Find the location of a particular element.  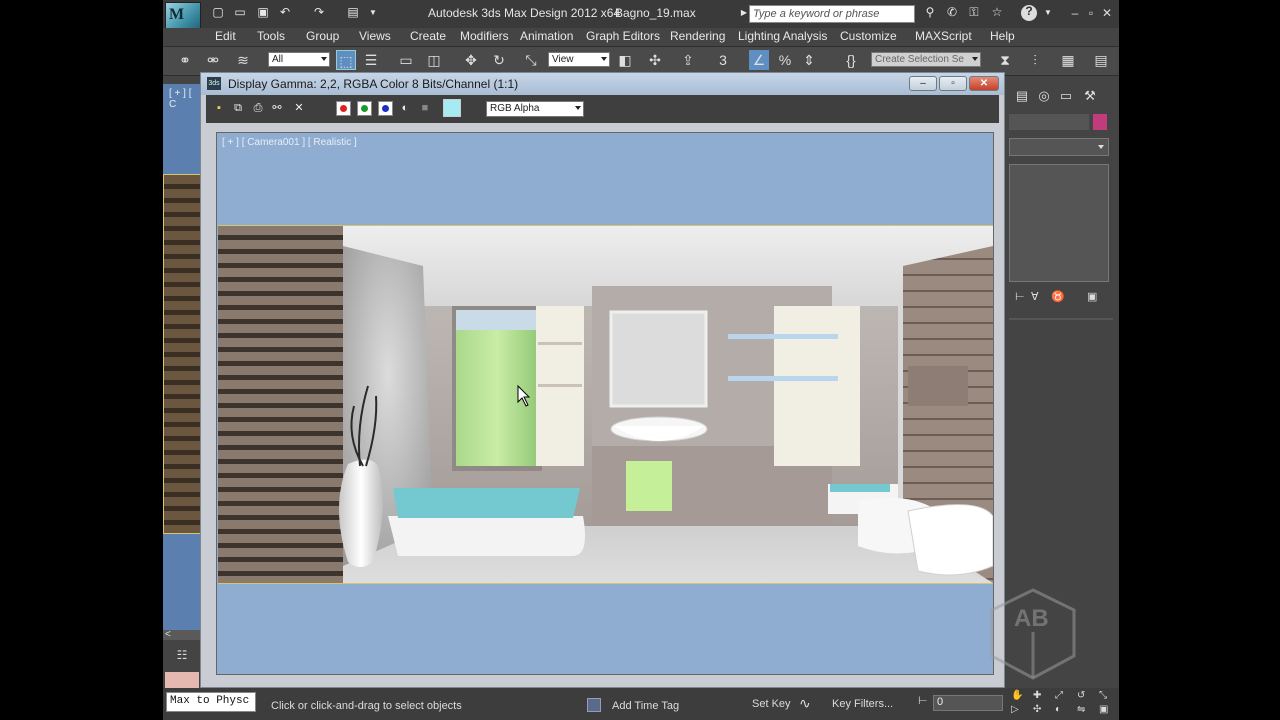

current-frame-field: 0 is located at coordinates (968, 703).